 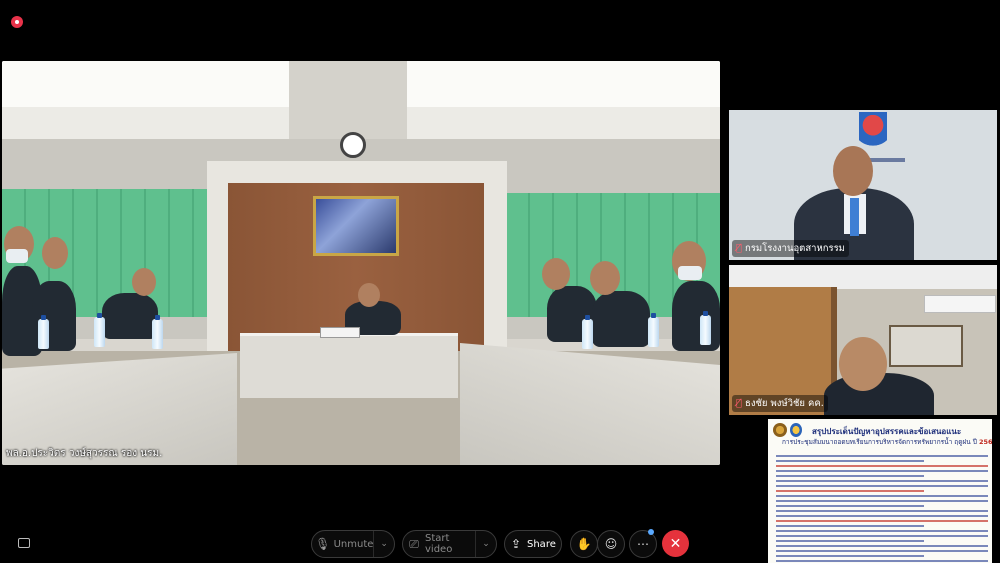 What do you see at coordinates (796, 430) in the screenshot?
I see `department-logo-icon` at bounding box center [796, 430].